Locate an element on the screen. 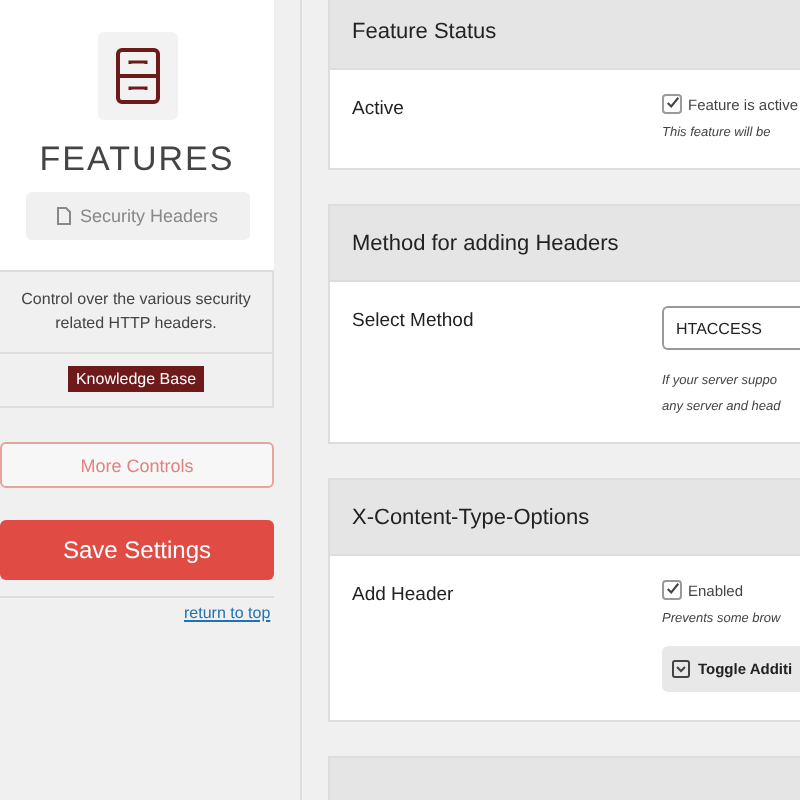  cabinet-icon is located at coordinates (137, 76).